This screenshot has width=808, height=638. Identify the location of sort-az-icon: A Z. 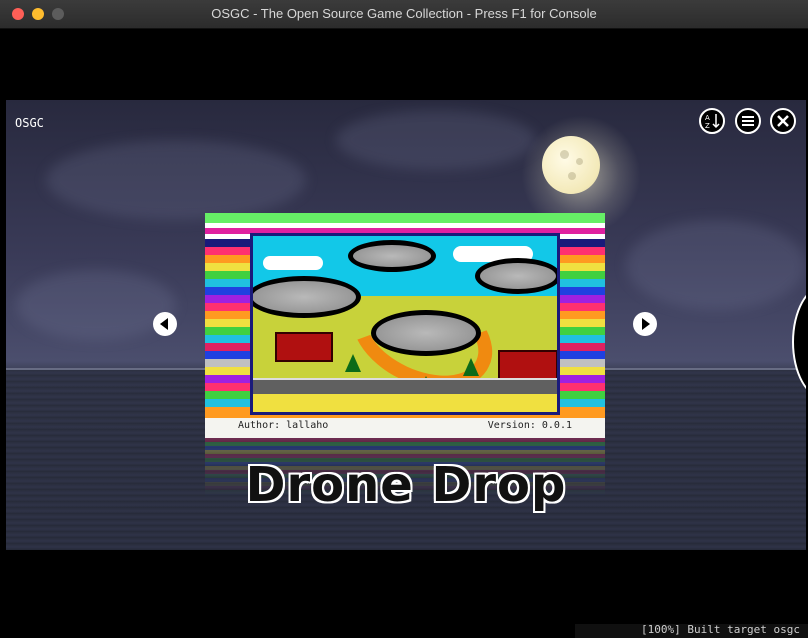
(712, 122).